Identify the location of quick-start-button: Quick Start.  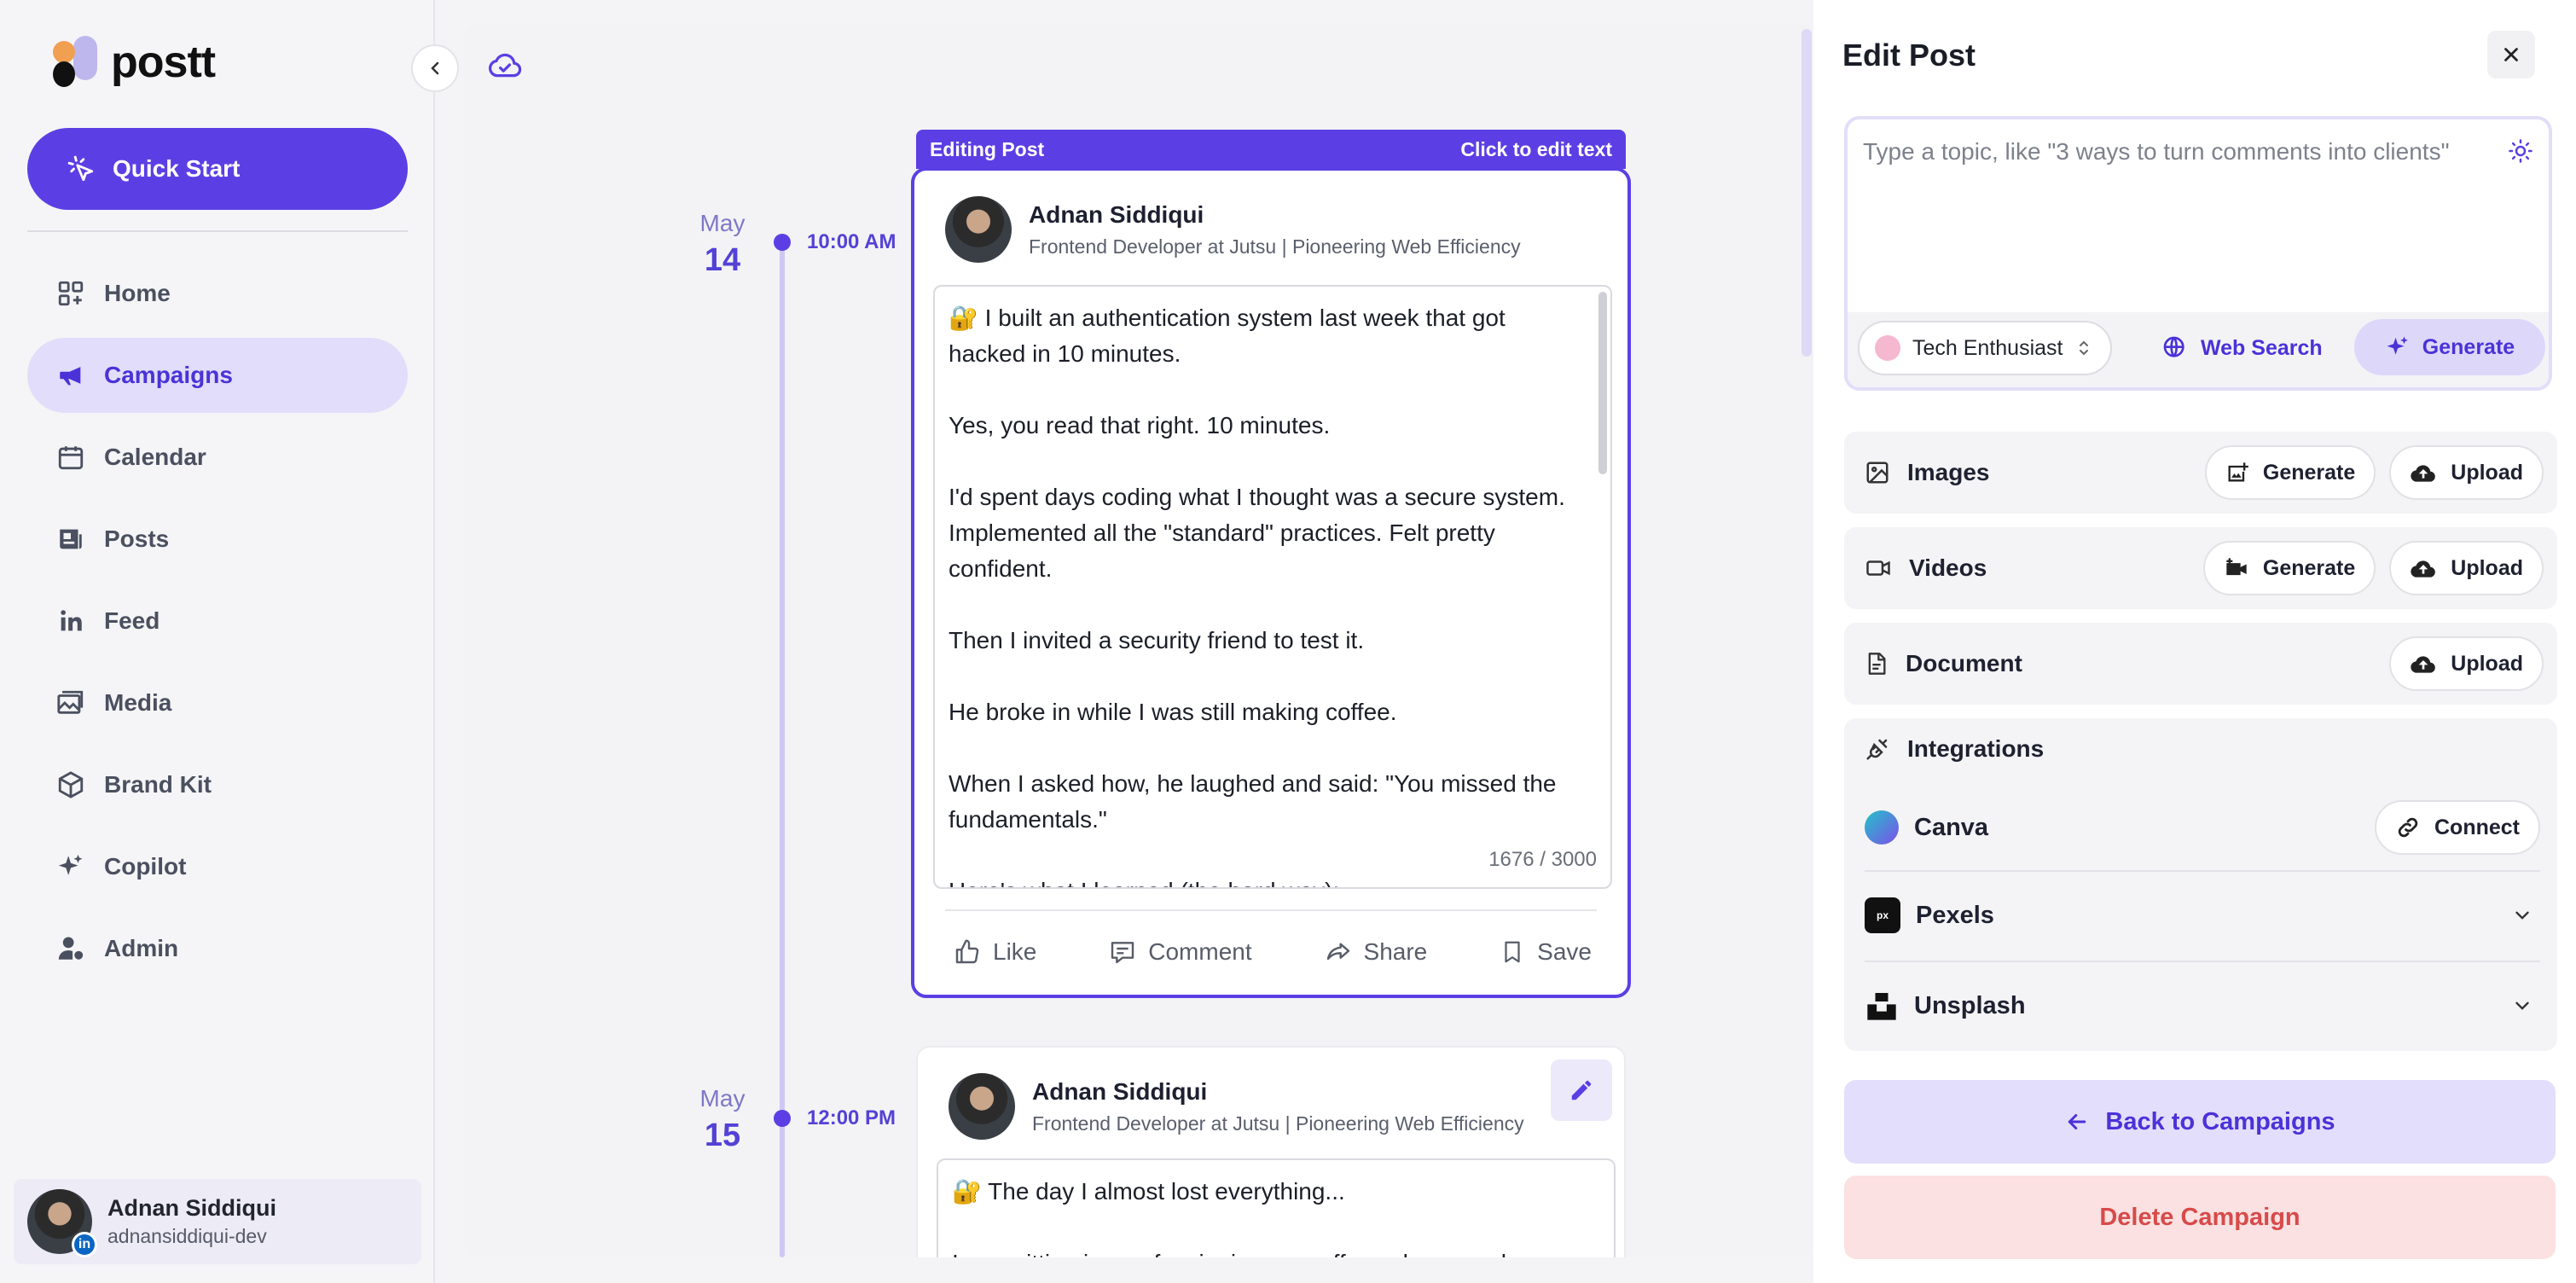
(217, 169).